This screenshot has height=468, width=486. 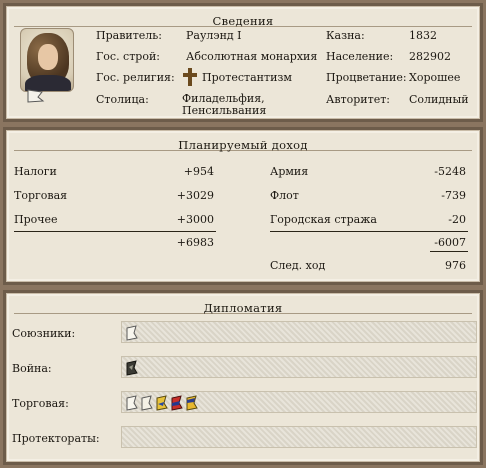 I want to click on treasury-value: 1832, so click(x=423, y=35).